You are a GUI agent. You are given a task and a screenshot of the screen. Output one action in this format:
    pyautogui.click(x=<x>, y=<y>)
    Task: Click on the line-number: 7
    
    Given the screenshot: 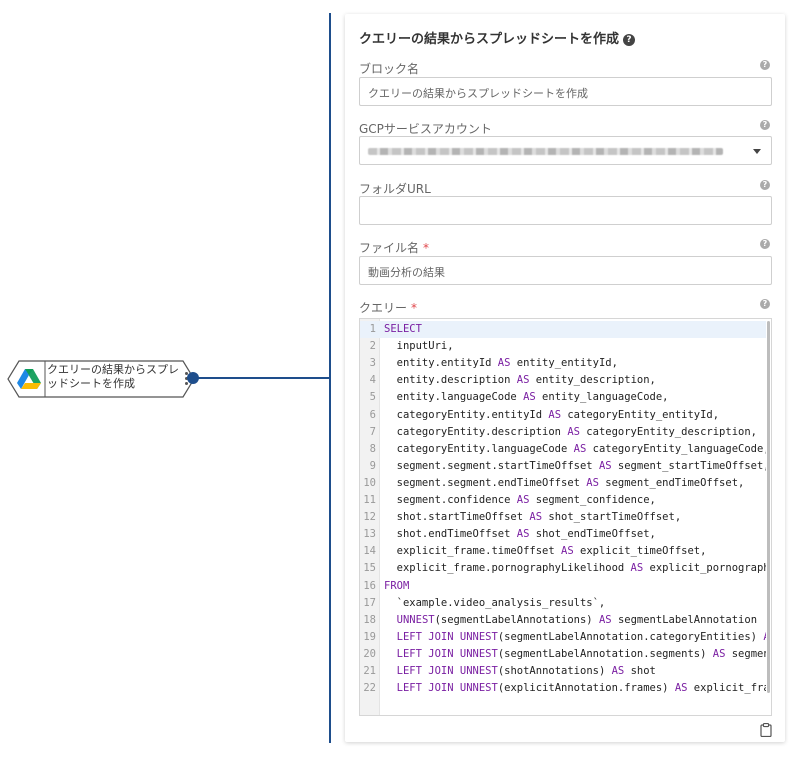 What is the action you would take?
    pyautogui.click(x=372, y=431)
    